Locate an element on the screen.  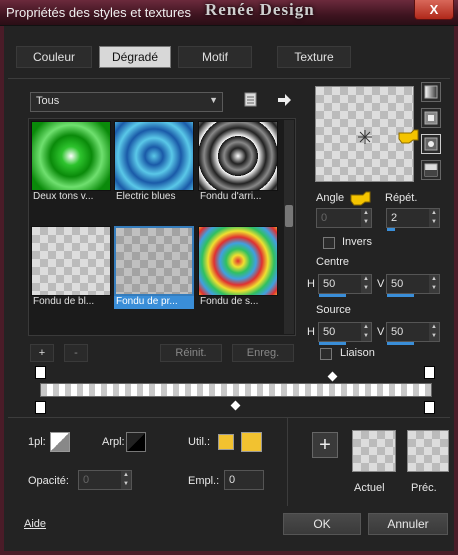
centre-h-value: 50 is located at coordinates (329, 284).